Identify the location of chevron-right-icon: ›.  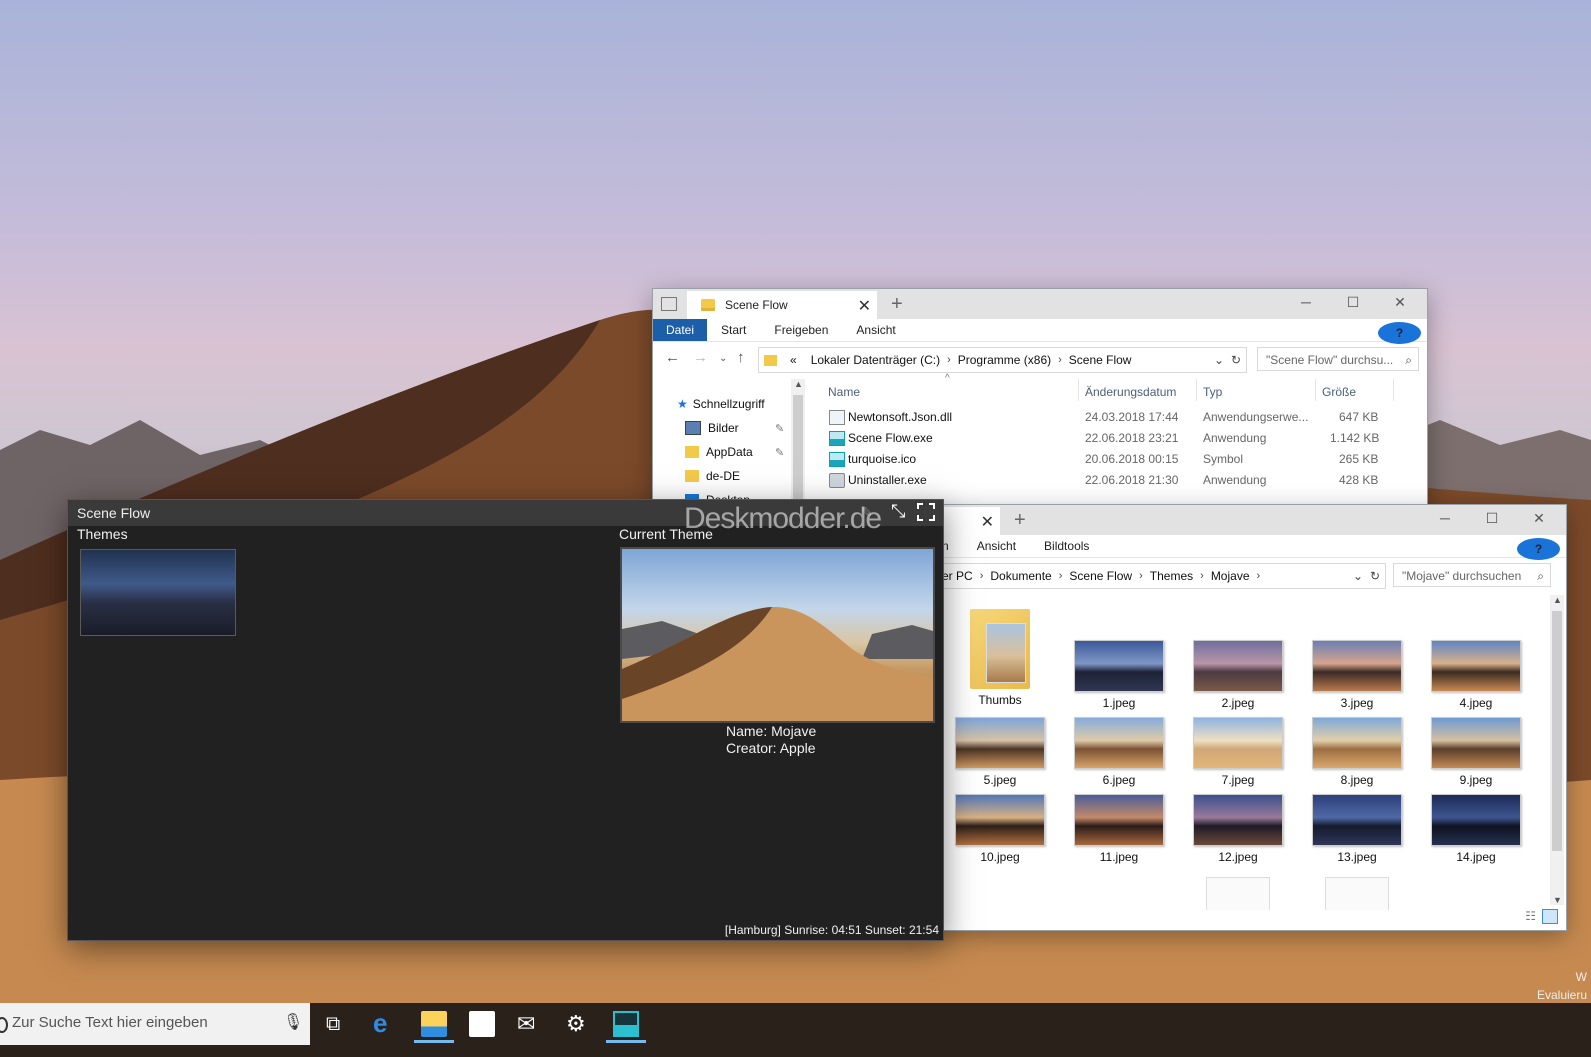
(1259, 576).